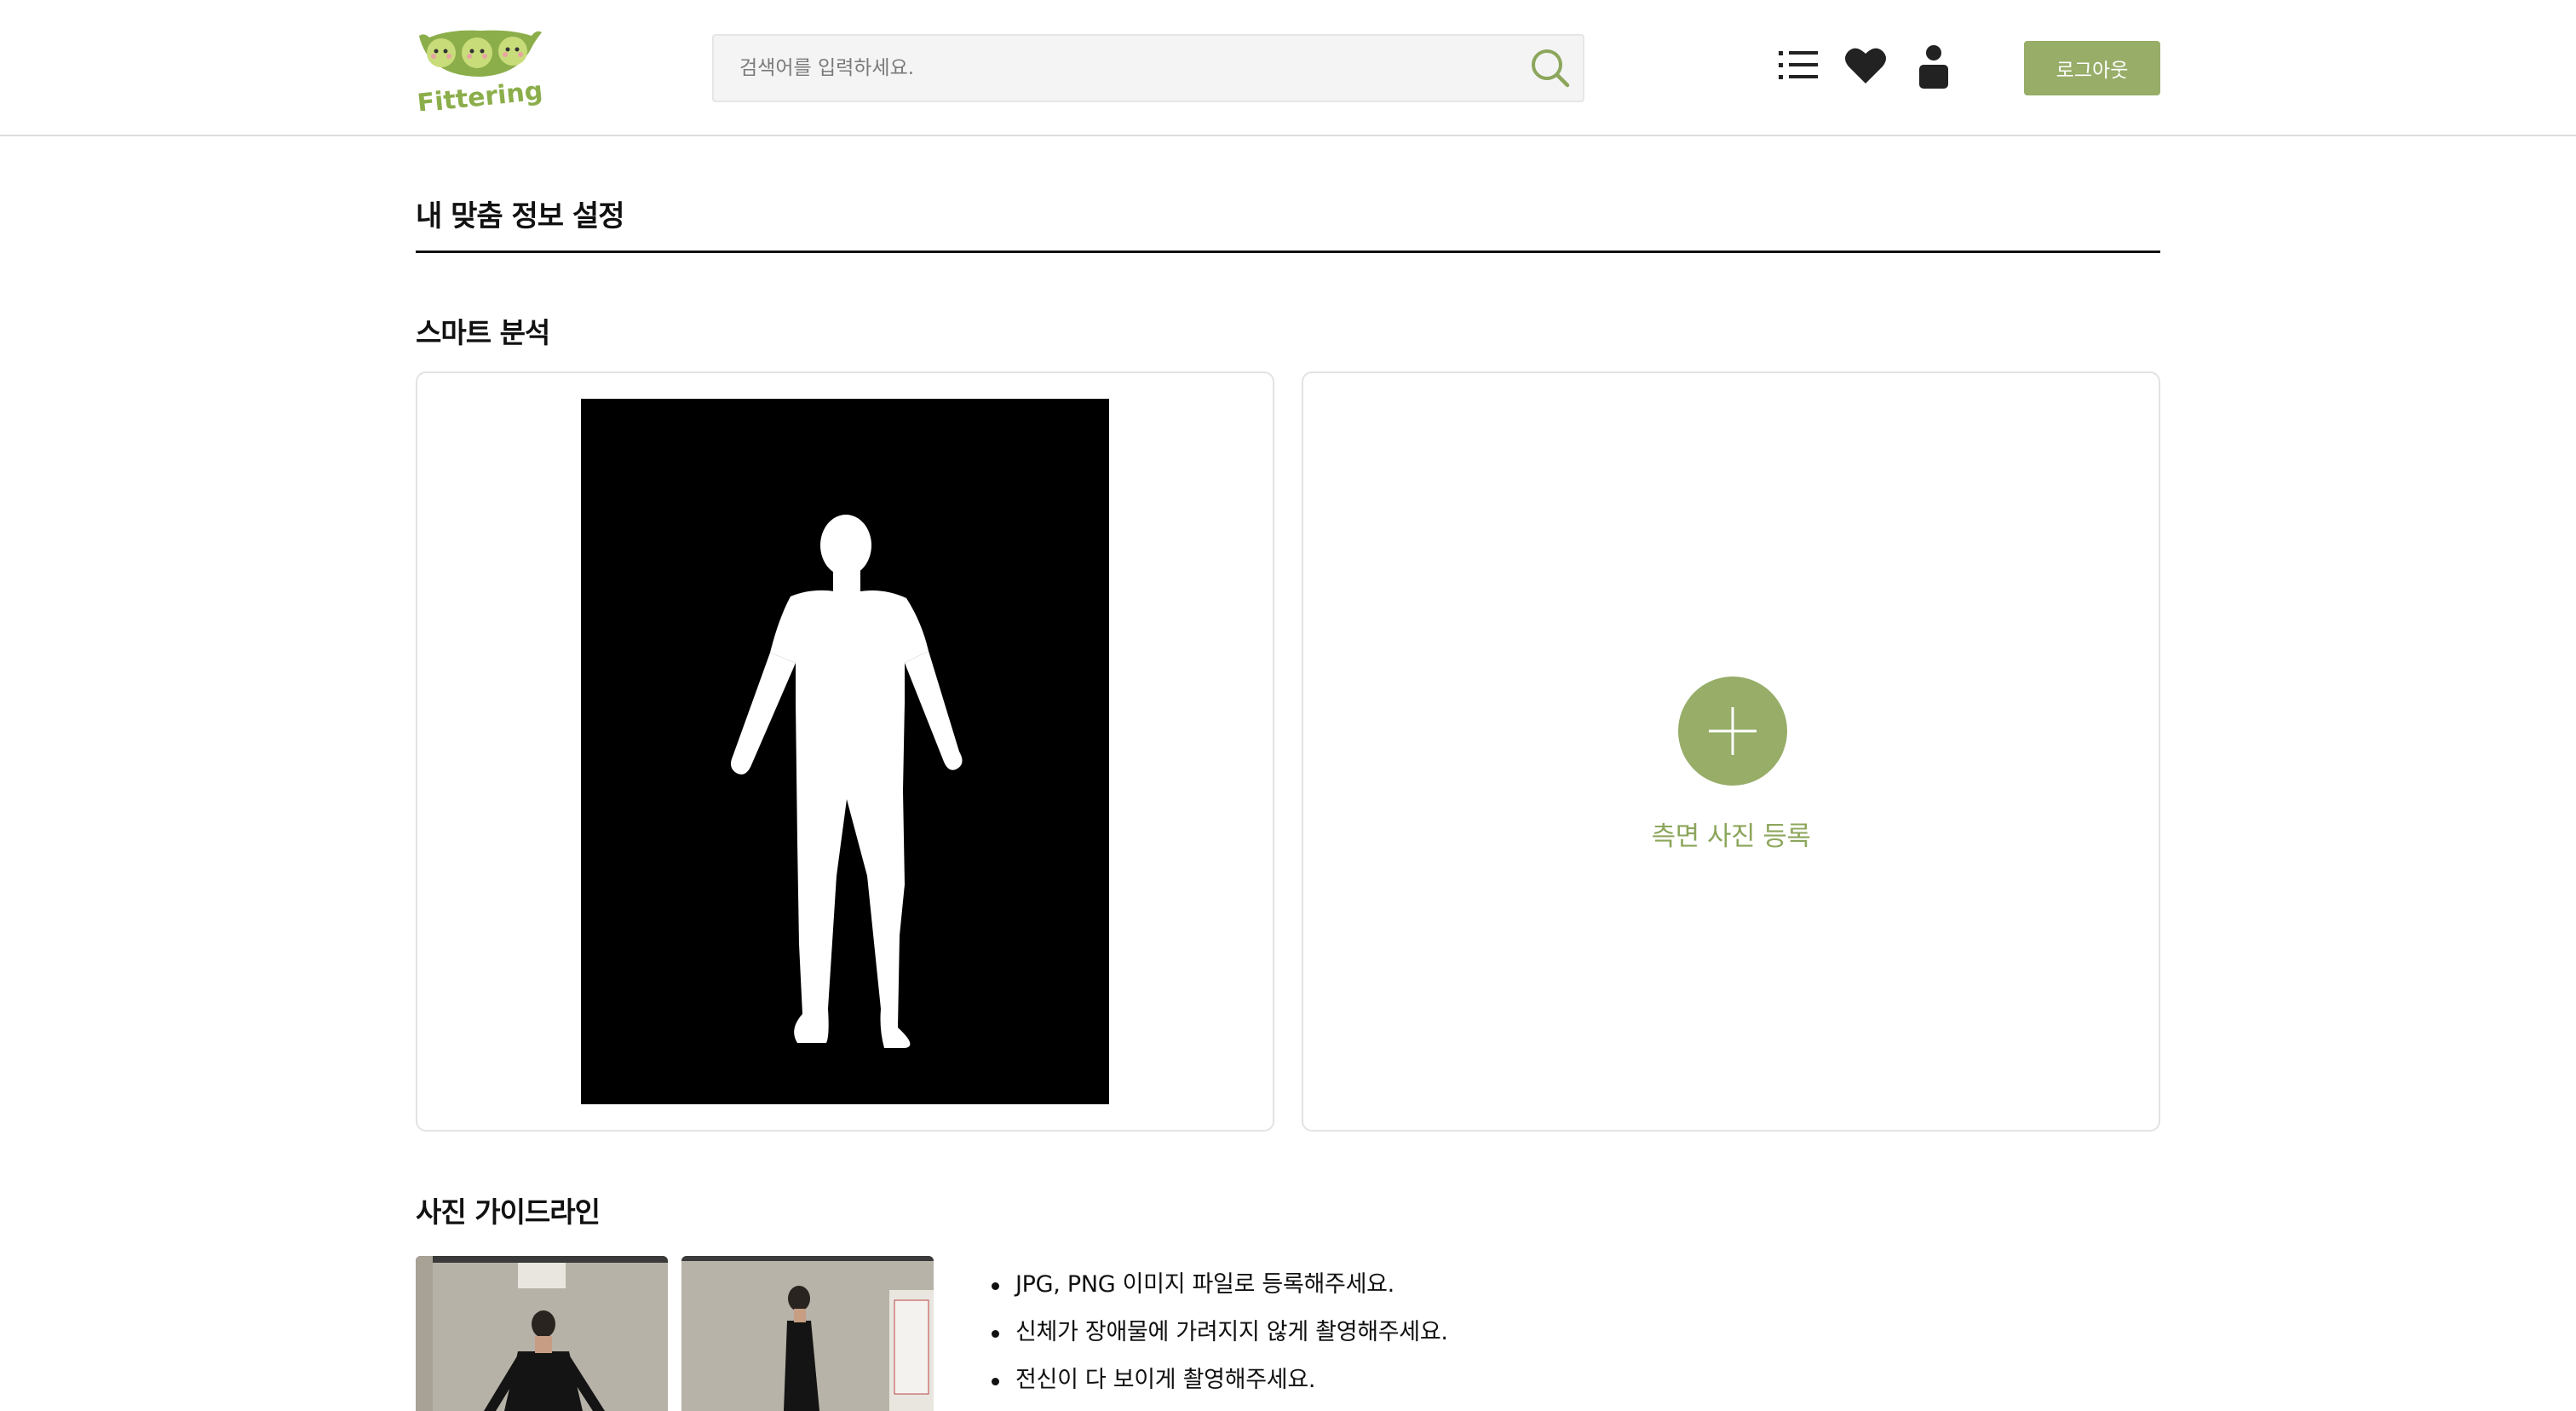  Describe the element at coordinates (1123, 68) in the screenshot. I see `search-input` at that location.